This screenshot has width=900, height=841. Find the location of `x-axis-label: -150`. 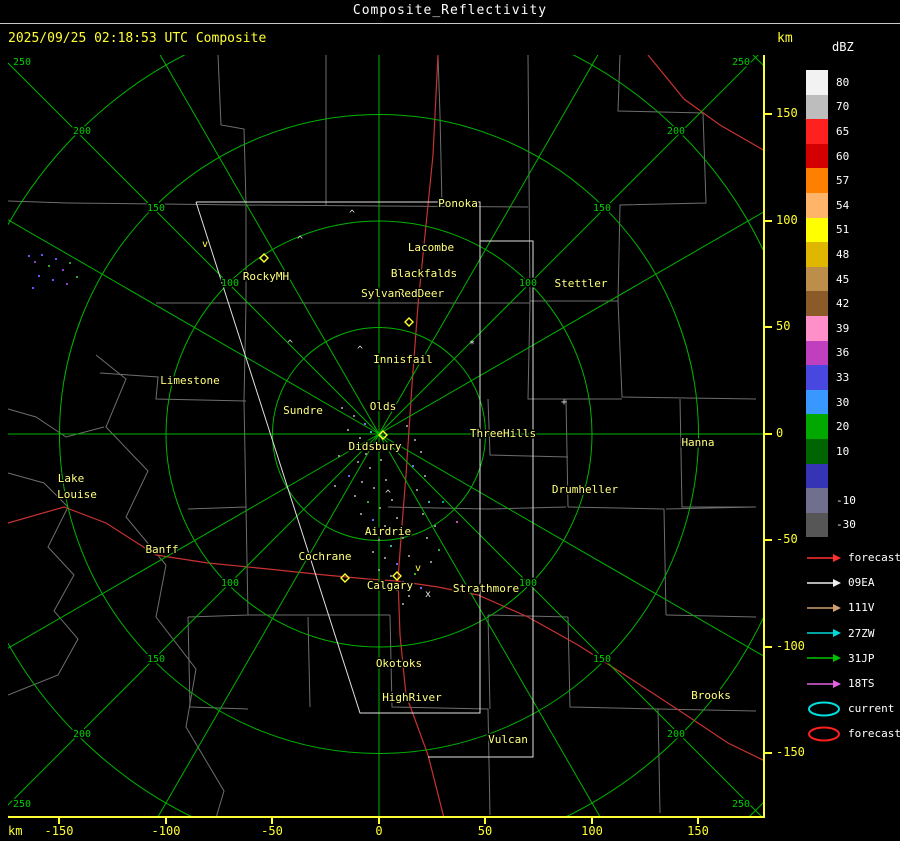

x-axis-label: -150 is located at coordinates (59, 831).